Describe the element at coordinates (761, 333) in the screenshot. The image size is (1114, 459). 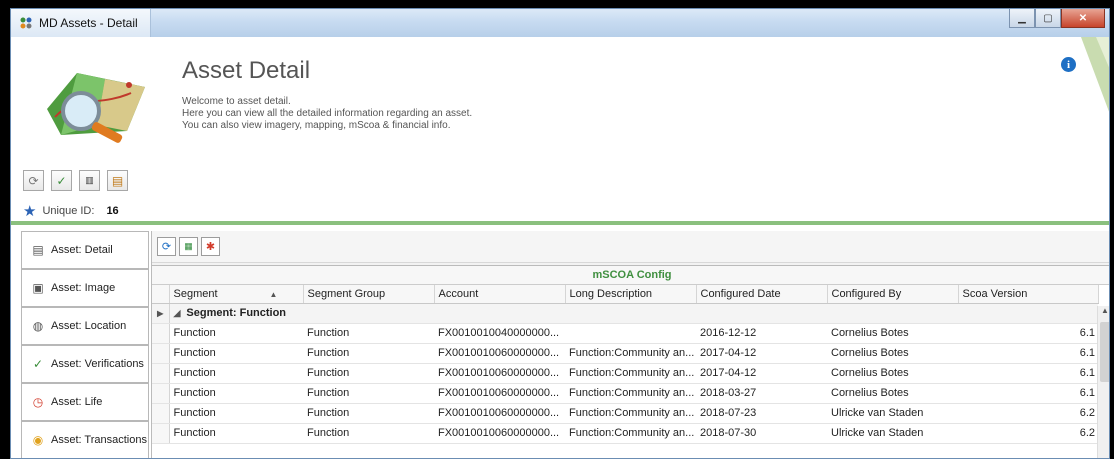
I see `cell-configured-date: 2016-12-12` at that location.